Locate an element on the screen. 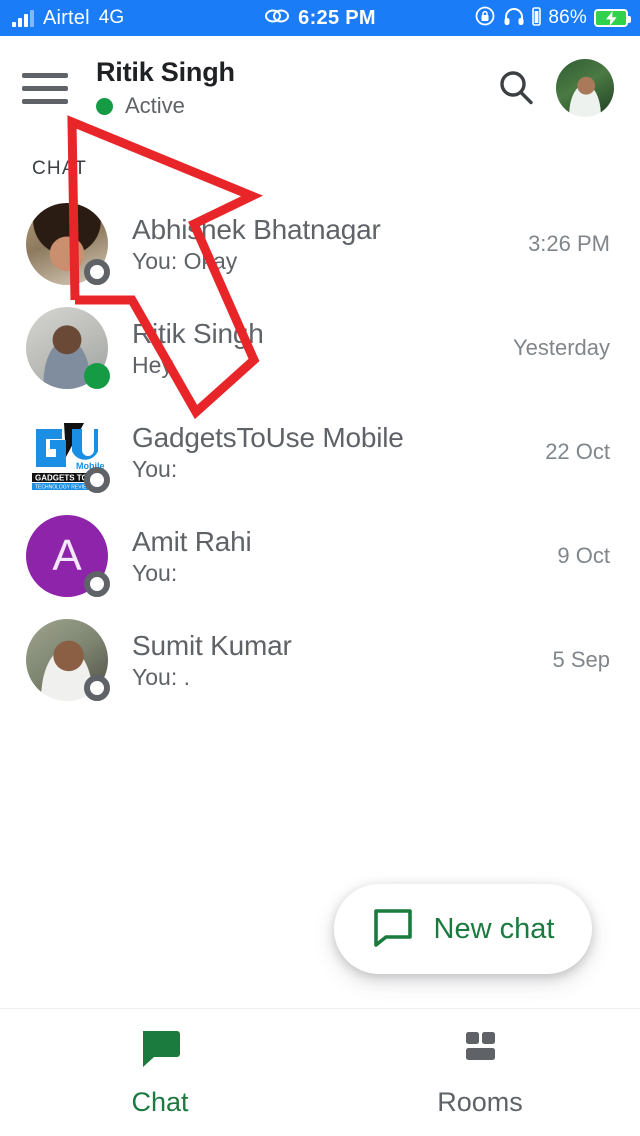 The image size is (640, 1136). small-battery-icon is located at coordinates (537, 18).